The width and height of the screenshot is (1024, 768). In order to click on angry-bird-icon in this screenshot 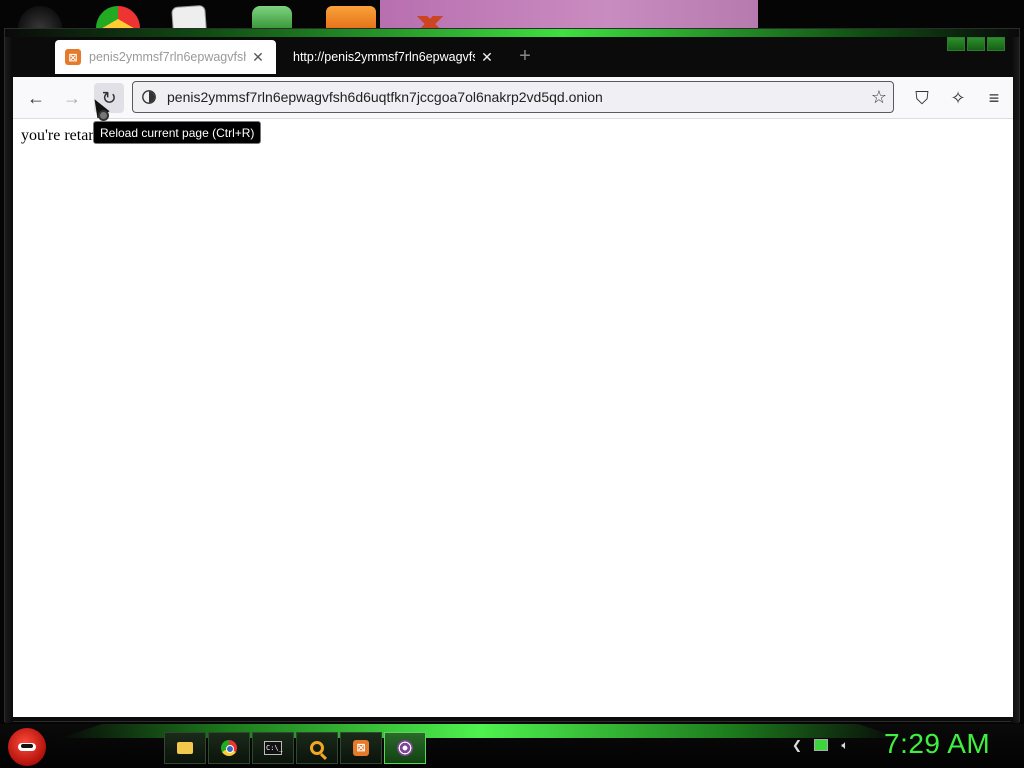, I will do `click(27, 747)`.